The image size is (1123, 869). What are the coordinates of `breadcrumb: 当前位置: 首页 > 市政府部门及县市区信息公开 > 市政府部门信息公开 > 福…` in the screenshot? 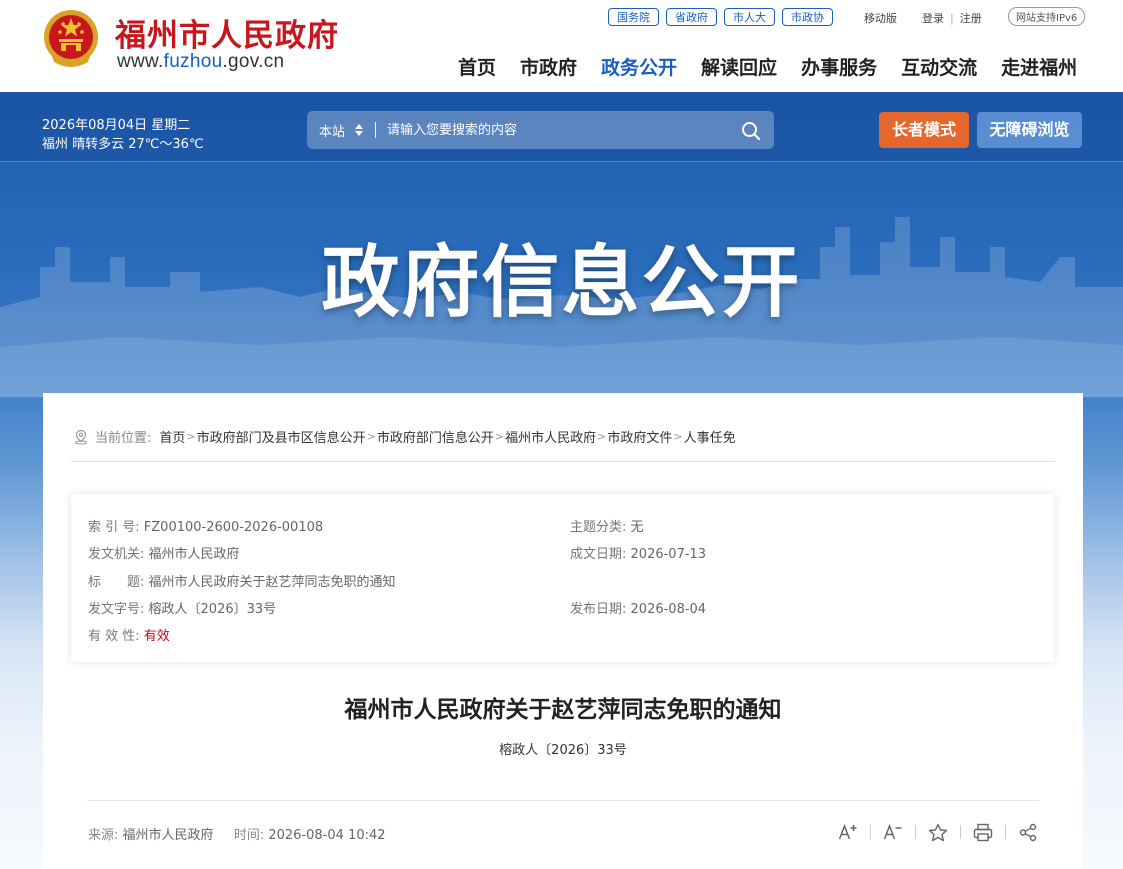 It's located at (404, 436).